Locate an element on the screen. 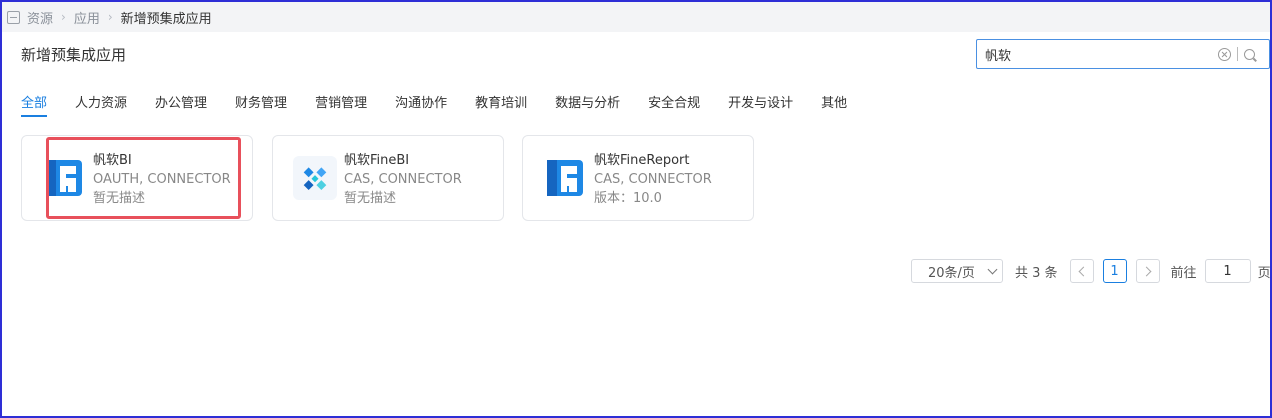 The image size is (1272, 418). tab-hr: 人力资源 is located at coordinates (101, 104).